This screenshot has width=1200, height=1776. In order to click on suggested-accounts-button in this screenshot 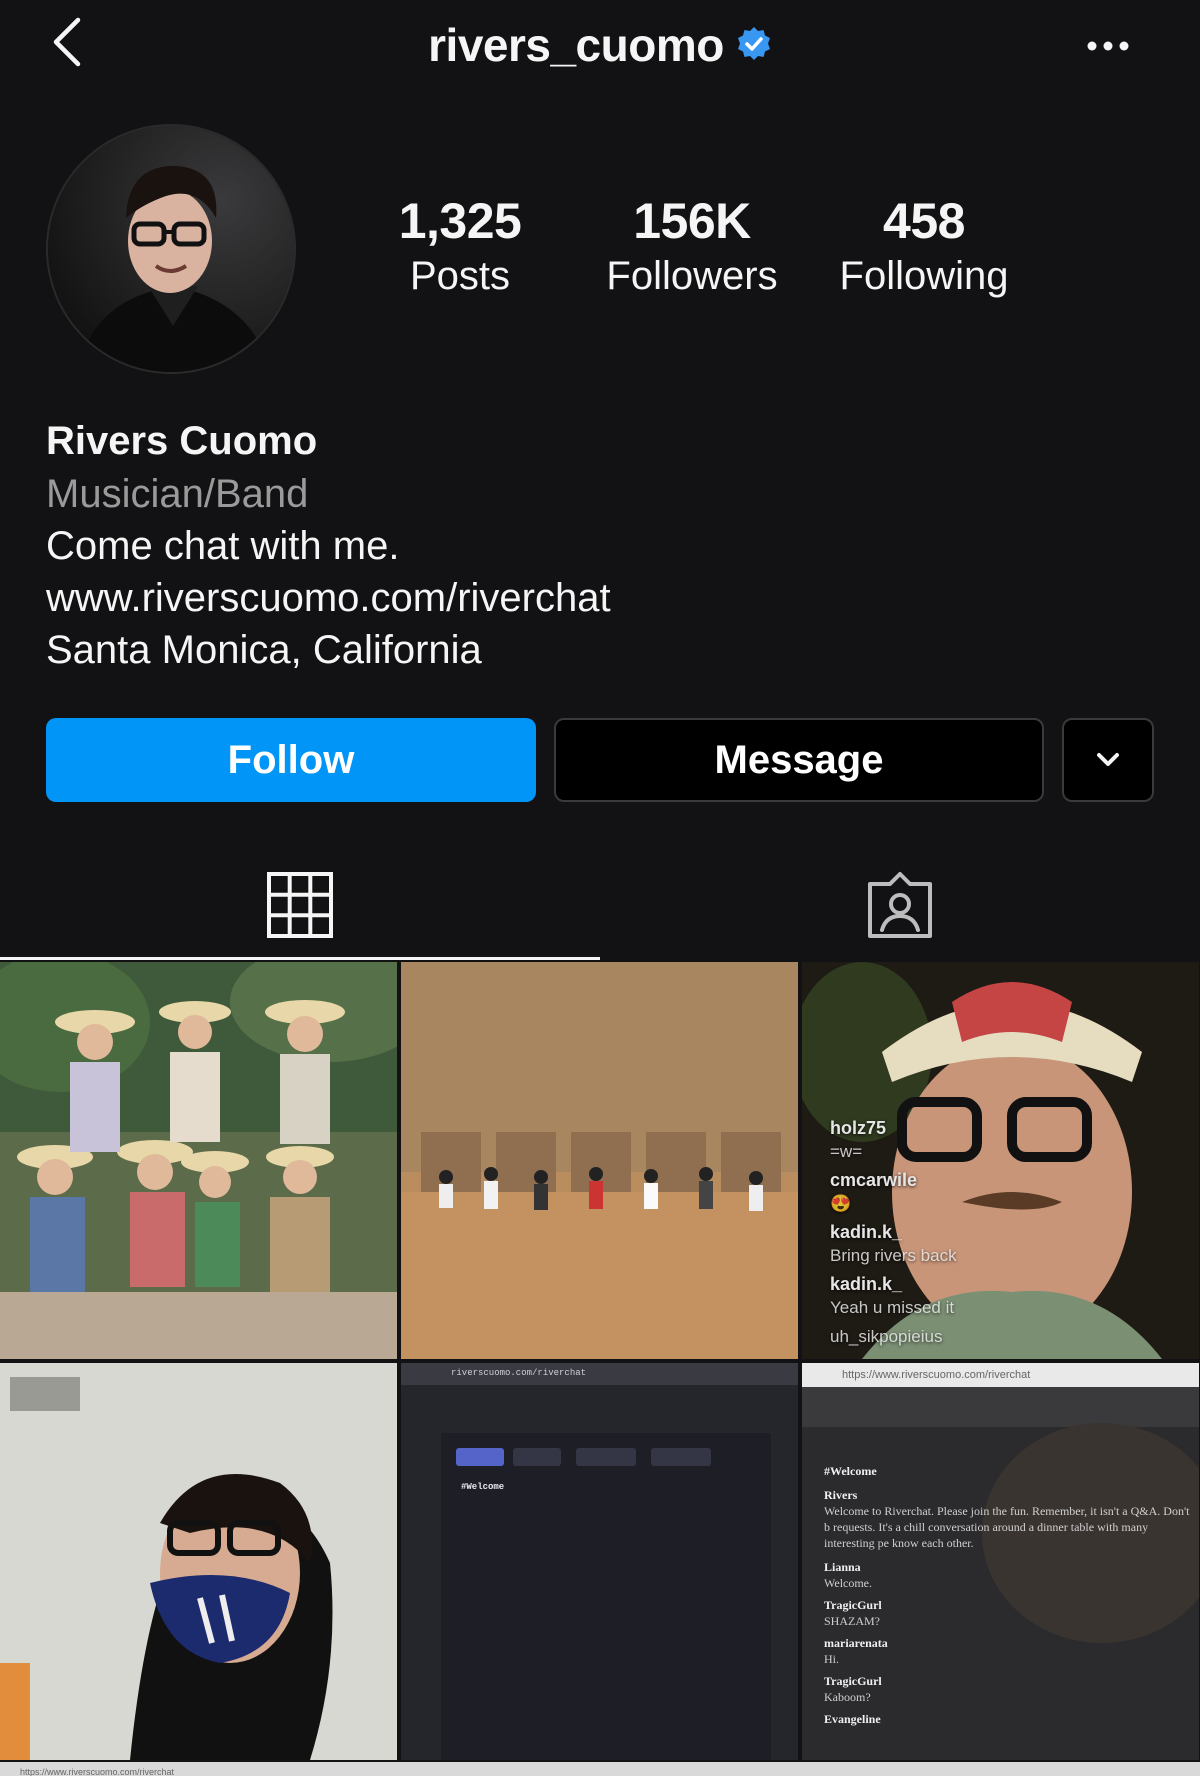, I will do `click(1108, 760)`.